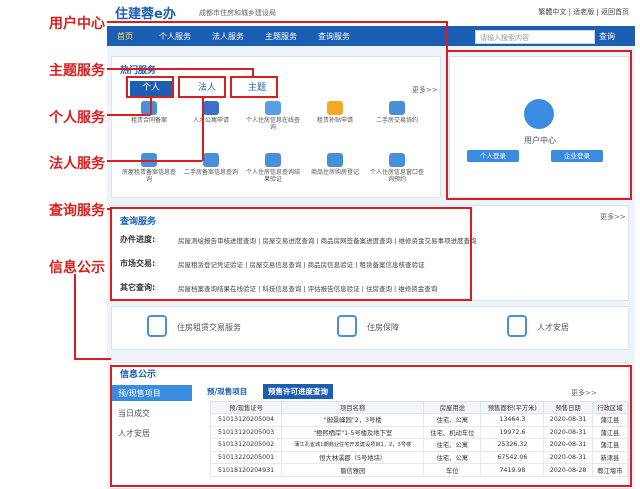  I want to click on nav-personal: 个人服务, so click(175, 36).